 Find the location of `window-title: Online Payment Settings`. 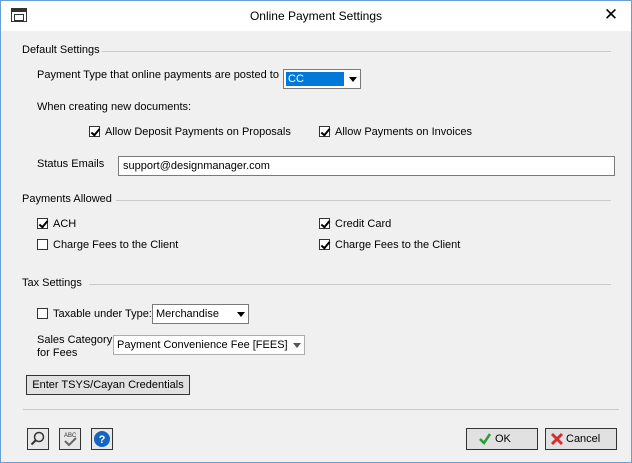

window-title: Online Payment Settings is located at coordinates (316, 16).